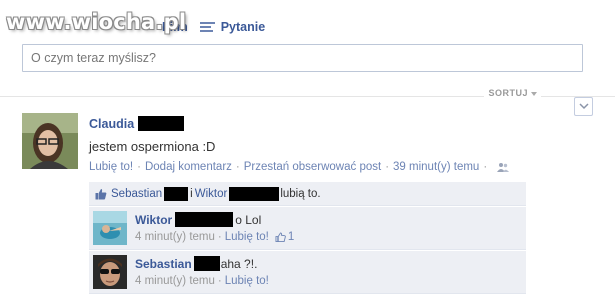  What do you see at coordinates (188, 167) in the screenshot?
I see `add-comment-link: Dodaj komentarz` at bounding box center [188, 167].